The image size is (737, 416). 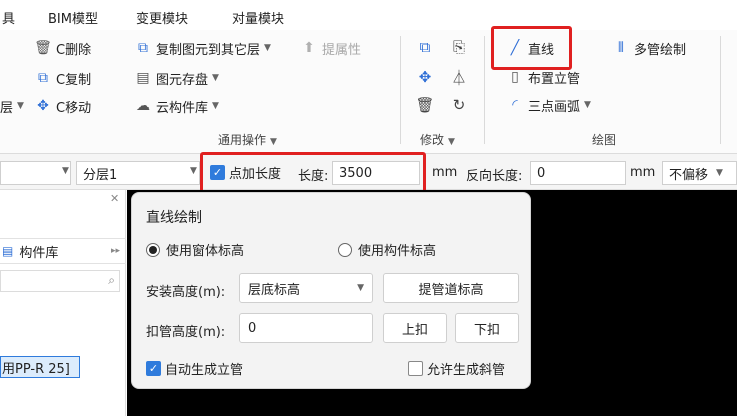 I want to click on place-vertical-pipe-button: ▯ 布置立管, so click(x=543, y=77).